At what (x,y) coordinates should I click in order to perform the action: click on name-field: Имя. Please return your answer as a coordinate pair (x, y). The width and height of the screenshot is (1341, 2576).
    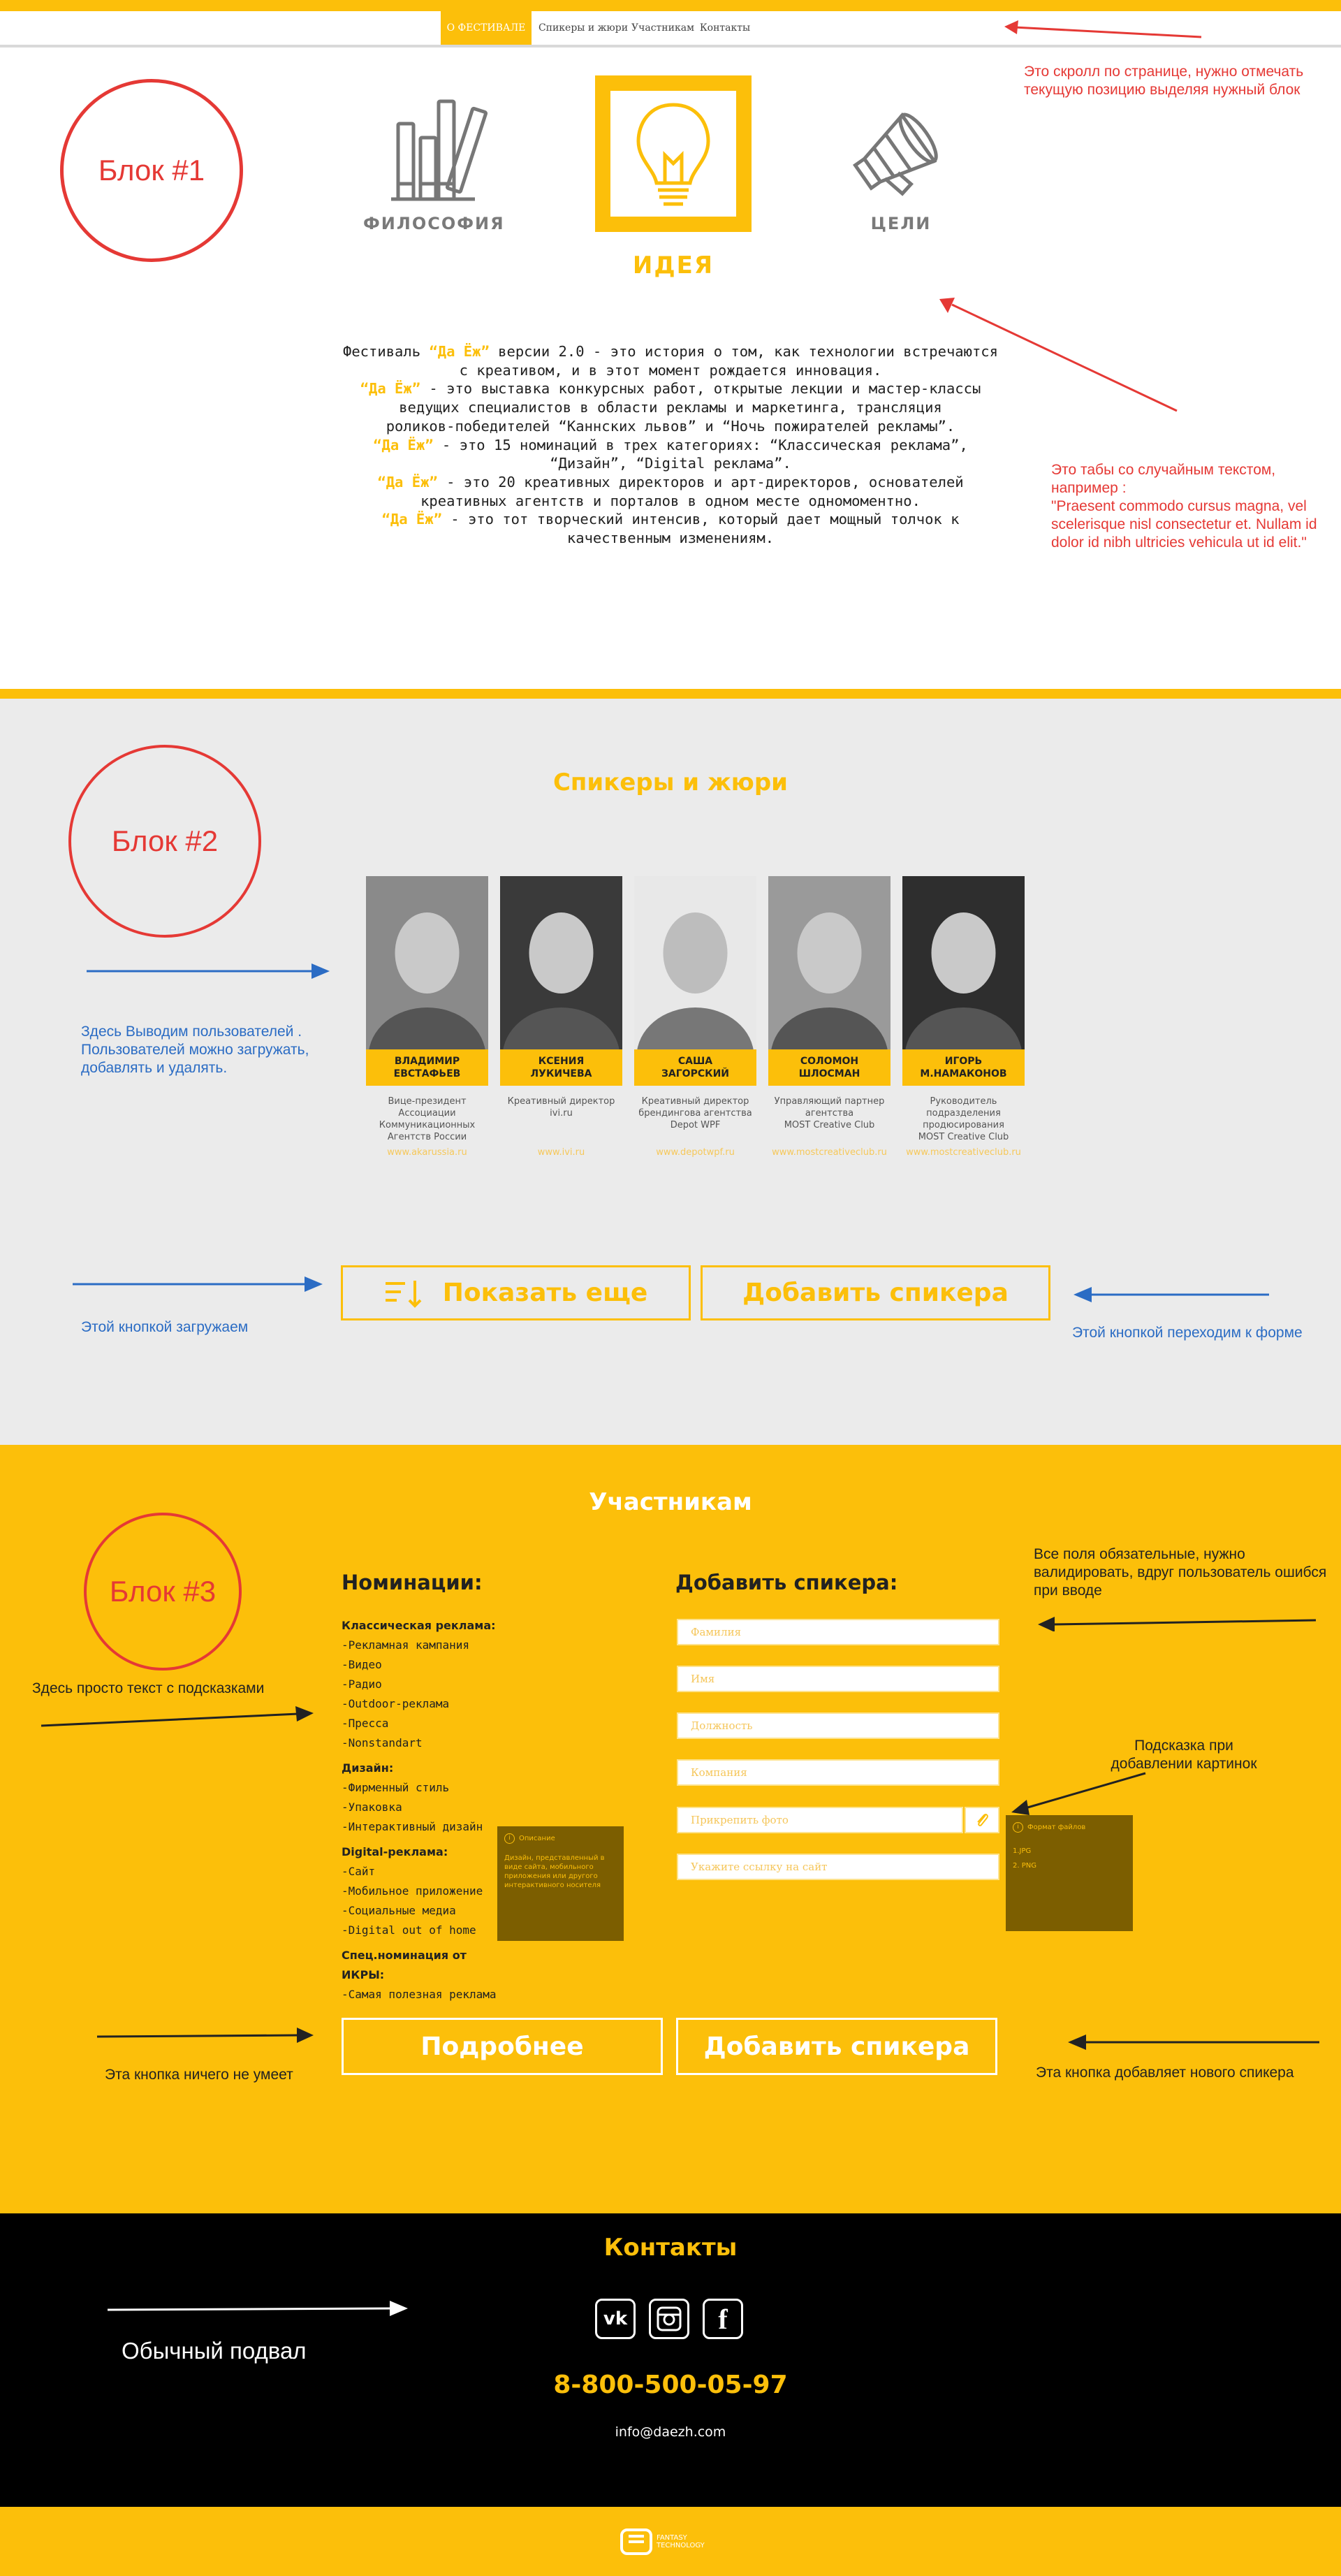
    Looking at the image, I should click on (838, 1679).